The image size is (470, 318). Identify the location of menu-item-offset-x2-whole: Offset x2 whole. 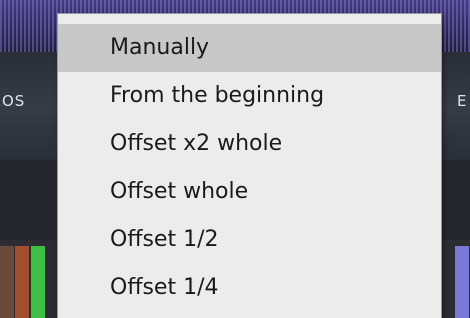
(249, 144).